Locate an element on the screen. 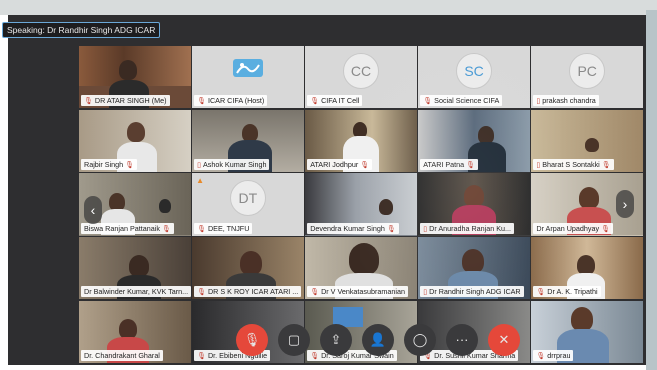 The image size is (657, 370). participant-name: ▯ Bharat S Sontakki 🎙 is located at coordinates (573, 164).